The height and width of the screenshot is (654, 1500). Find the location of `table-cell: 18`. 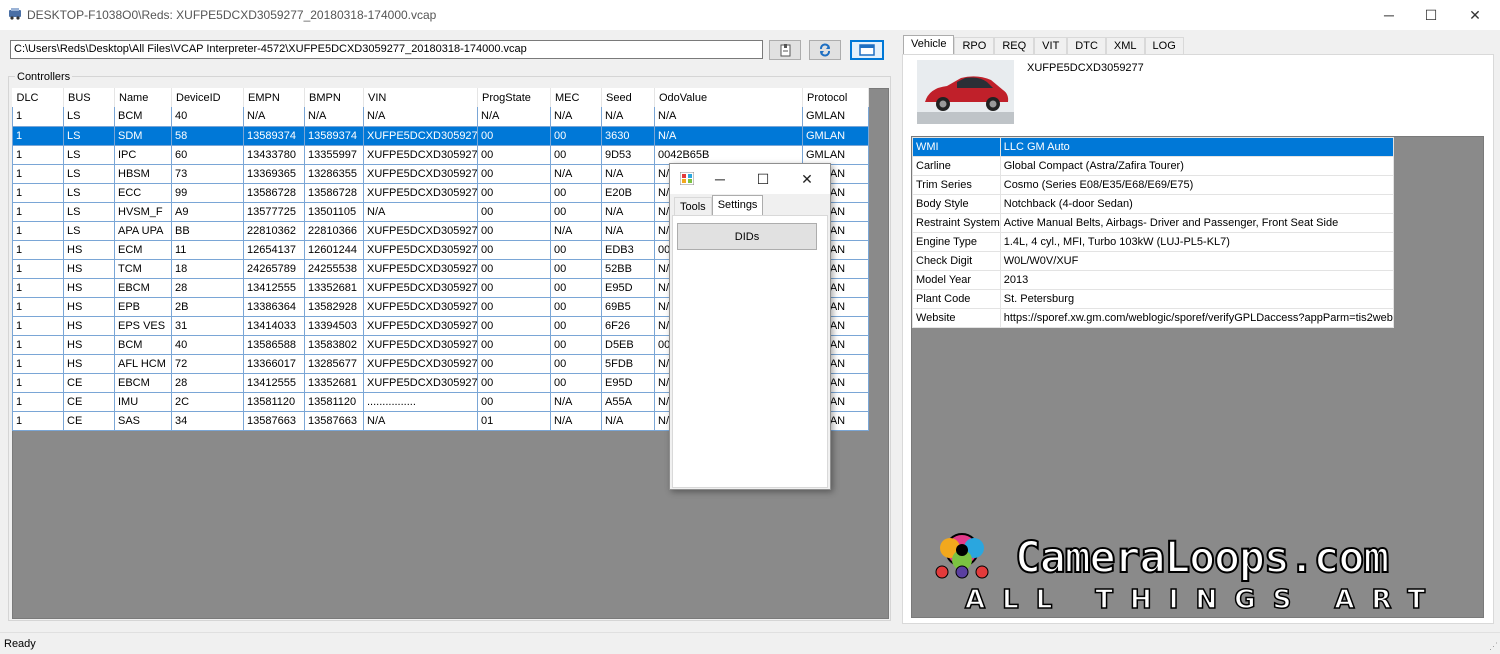

table-cell: 18 is located at coordinates (207, 269).